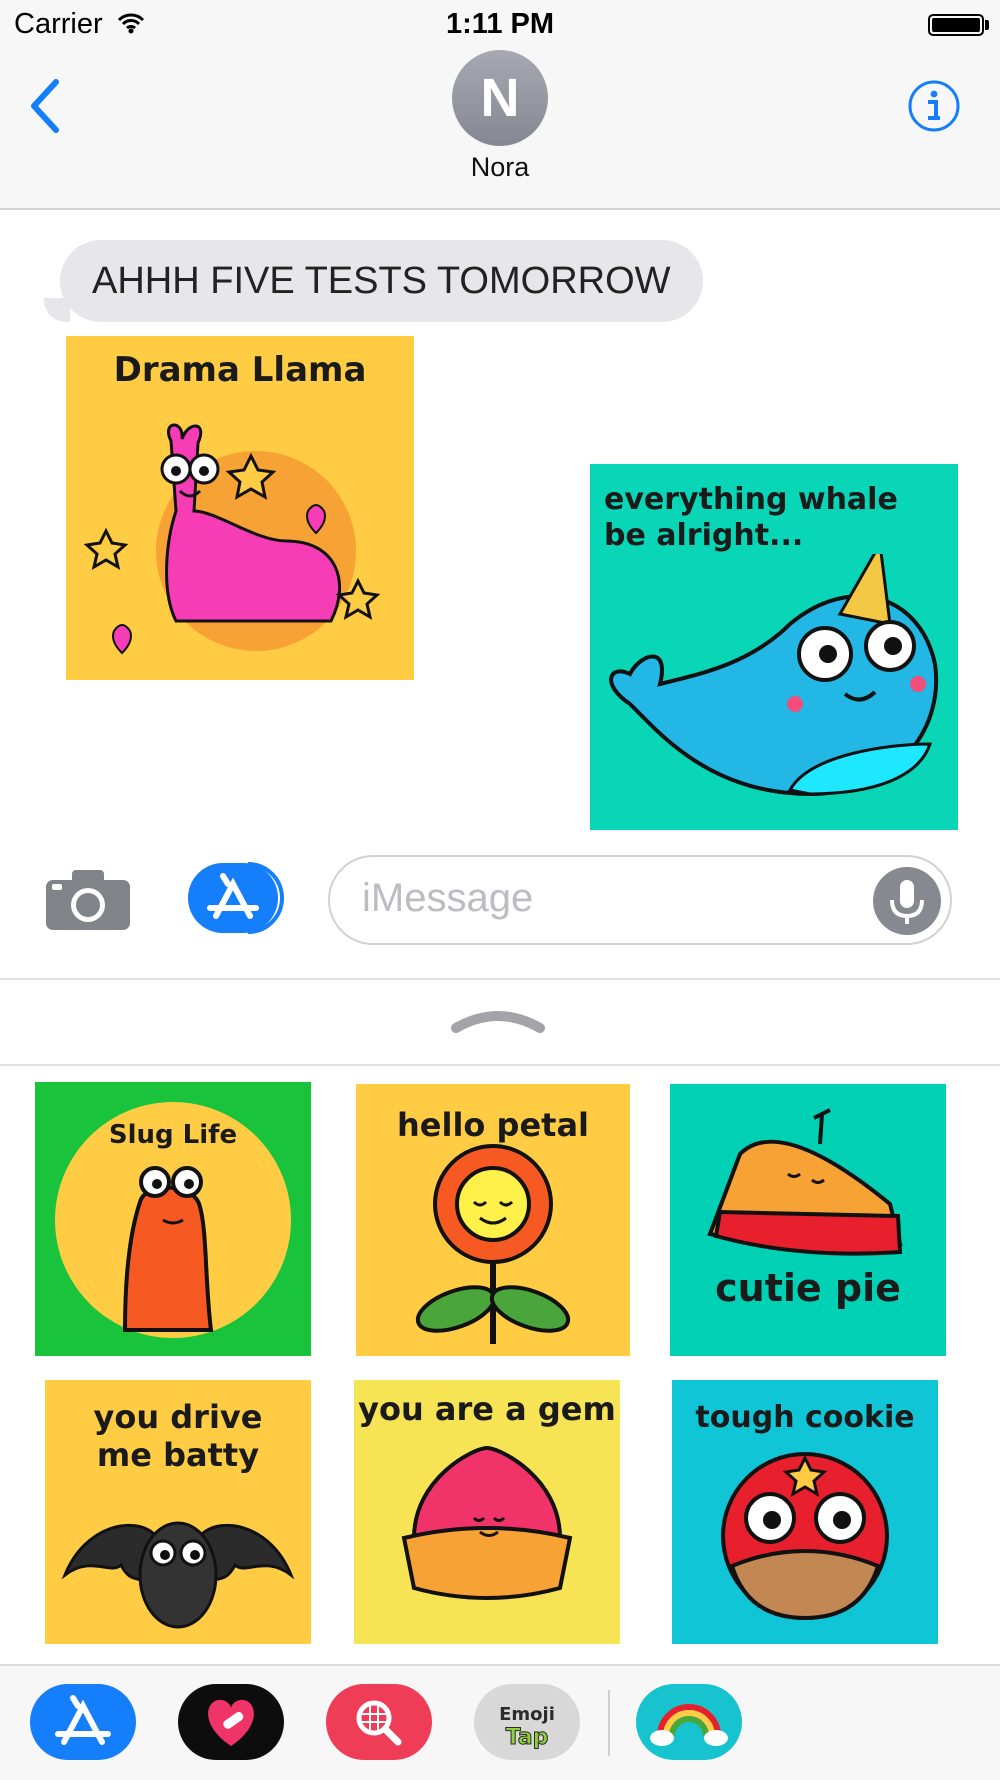  What do you see at coordinates (500, 979) in the screenshot?
I see `composer-divider` at bounding box center [500, 979].